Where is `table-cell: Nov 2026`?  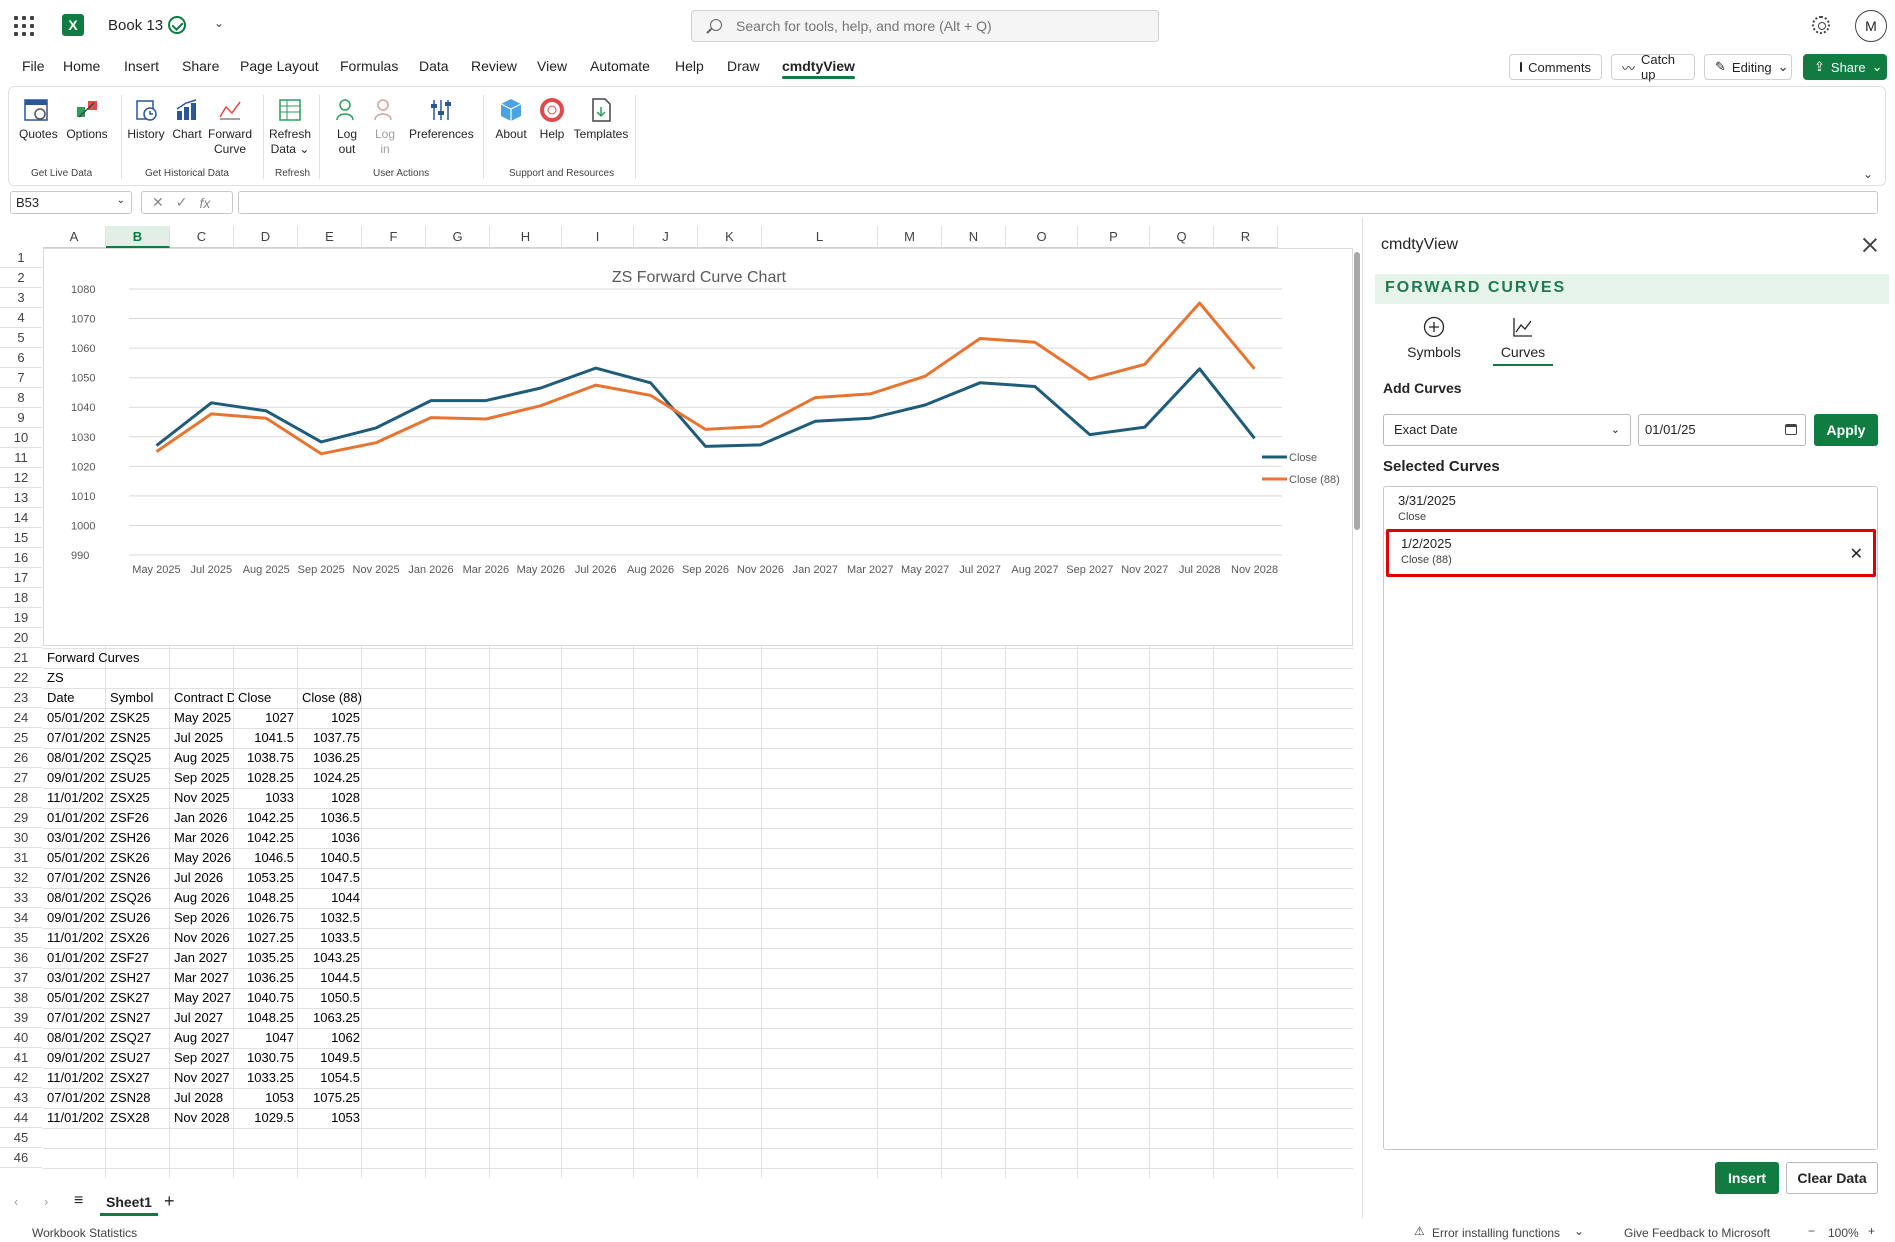 table-cell: Nov 2026 is located at coordinates (203, 938).